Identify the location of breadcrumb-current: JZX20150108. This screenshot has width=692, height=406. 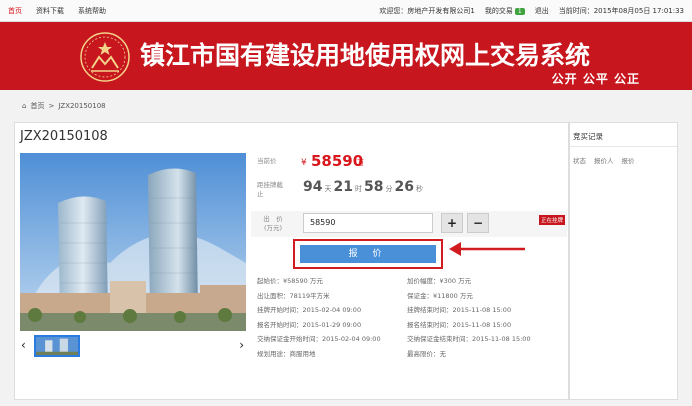
(82, 106).